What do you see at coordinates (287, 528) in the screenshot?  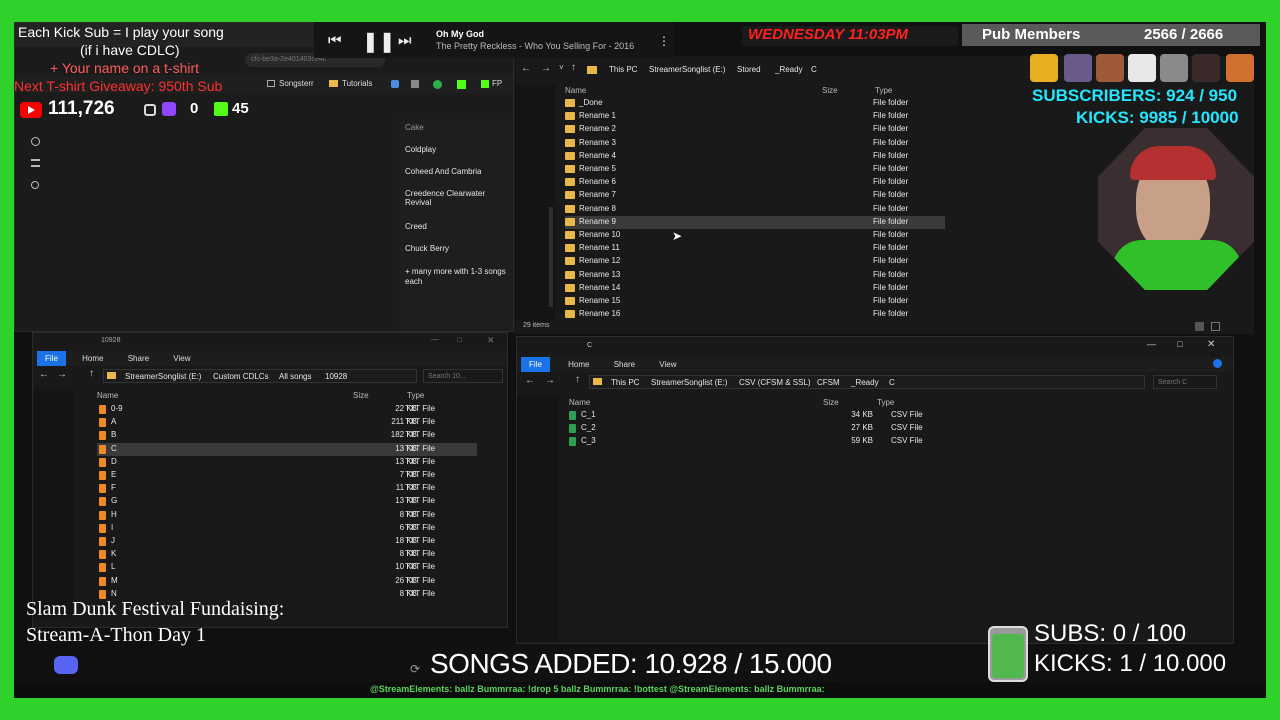 I see `file-row: I6 KB TXT File` at bounding box center [287, 528].